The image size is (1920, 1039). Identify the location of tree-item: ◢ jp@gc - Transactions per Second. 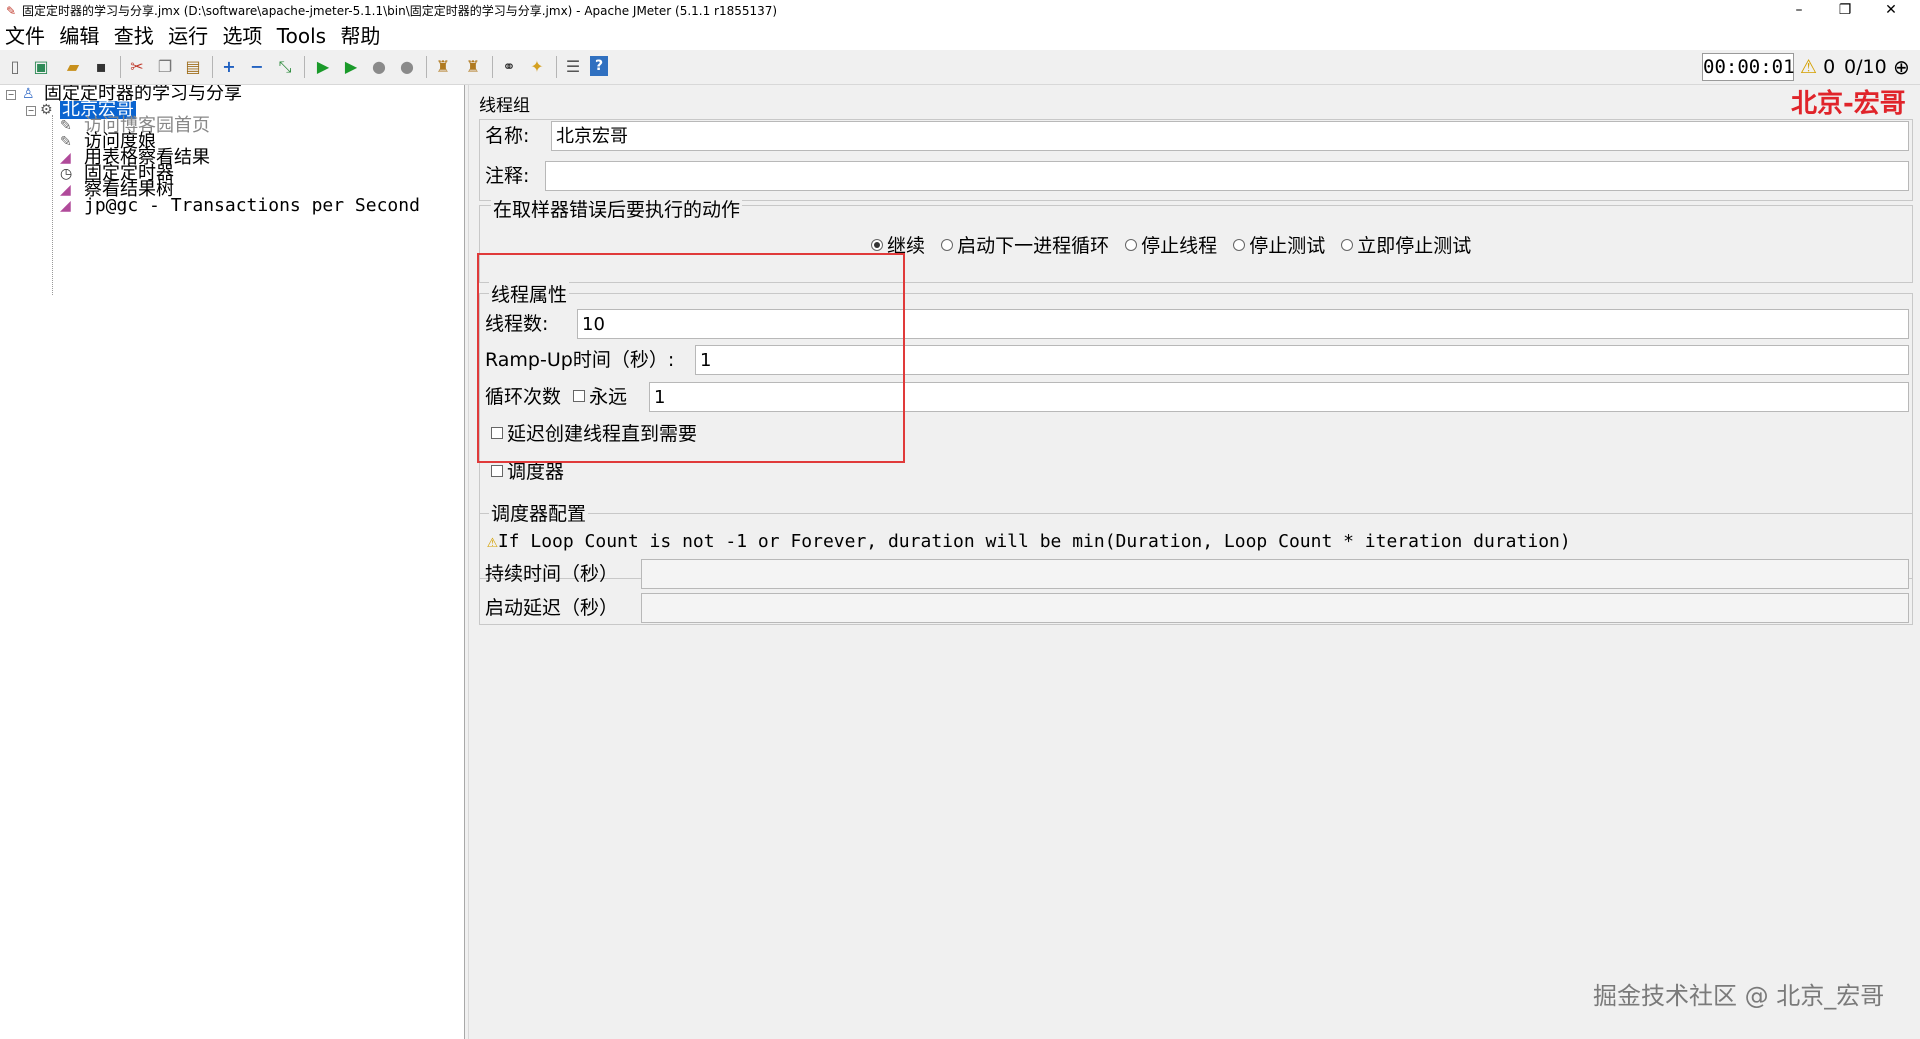
(230, 206).